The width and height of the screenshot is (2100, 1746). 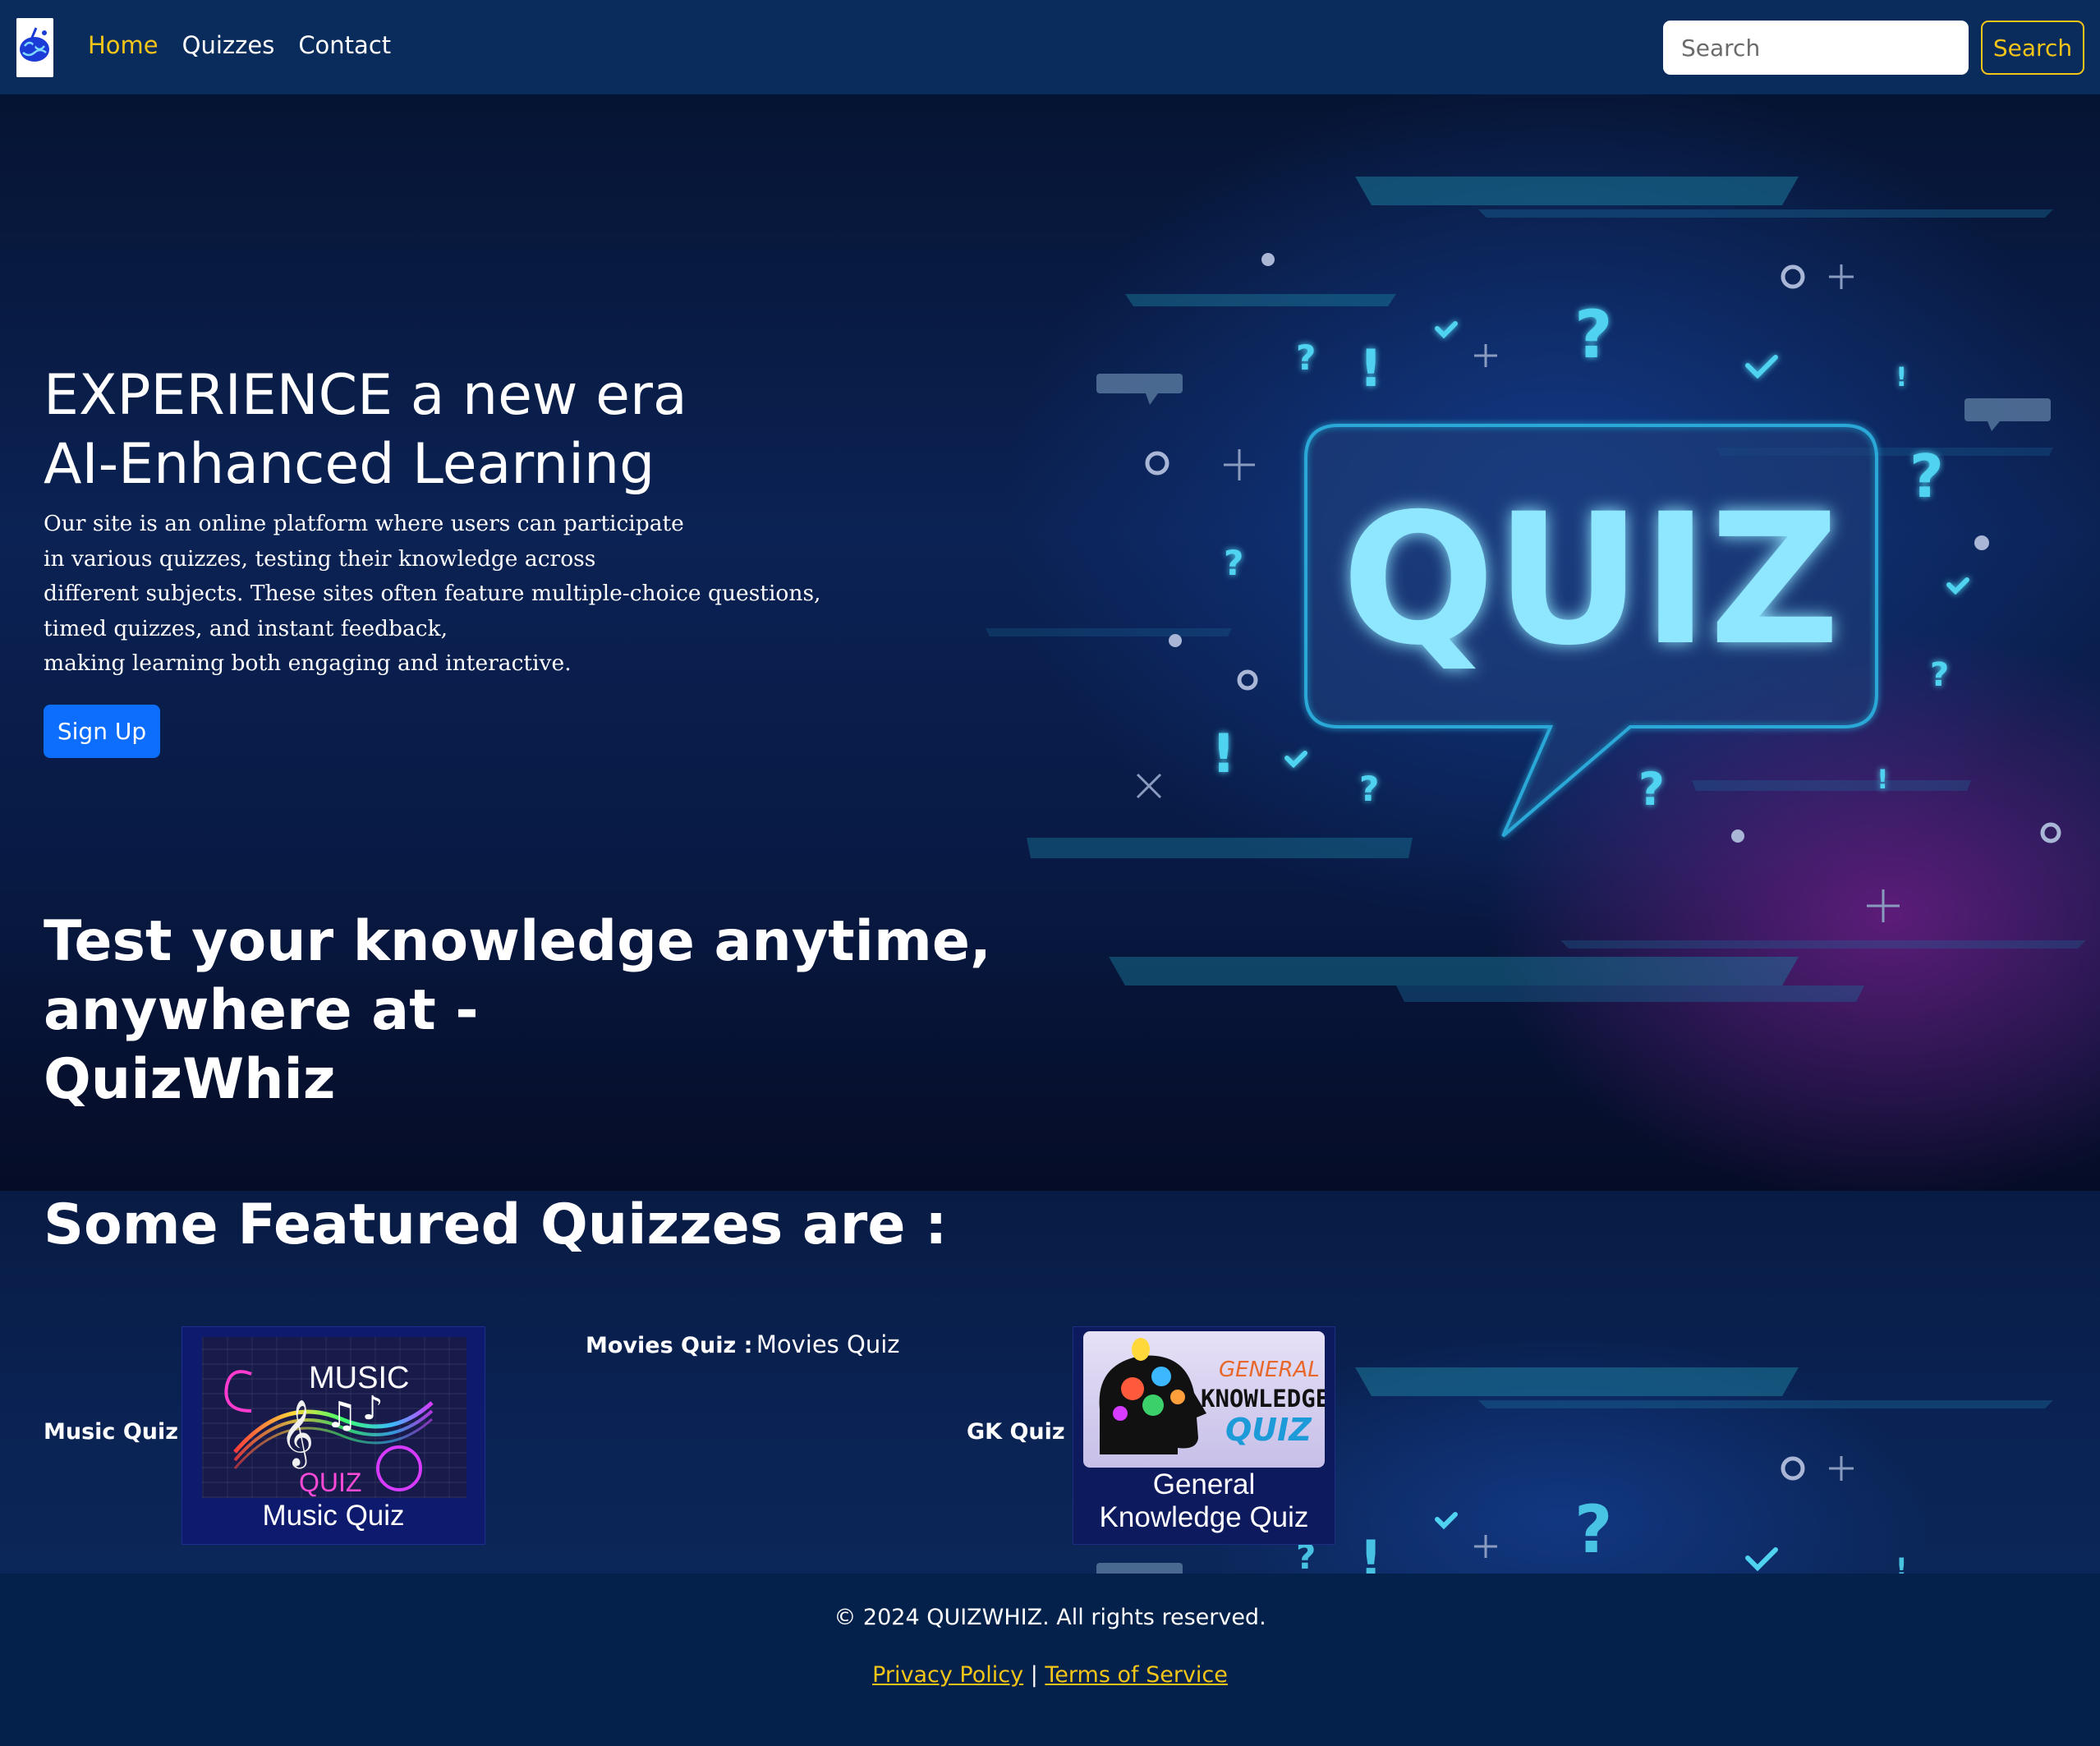 What do you see at coordinates (102, 731) in the screenshot?
I see `signup-button: Sign Up` at bounding box center [102, 731].